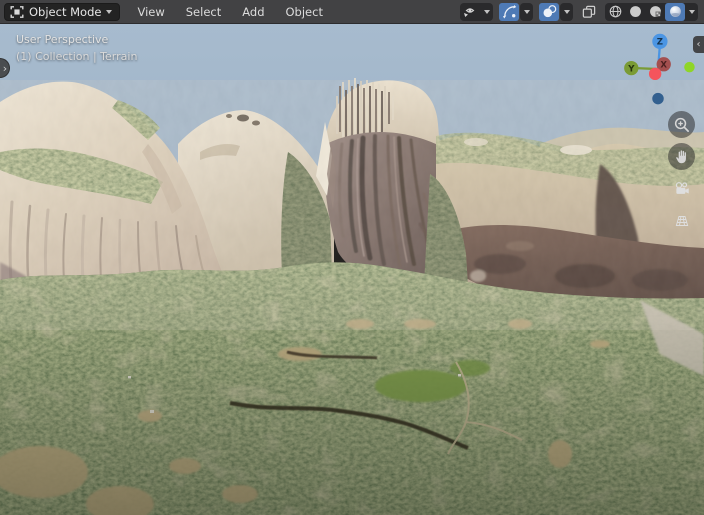 The width and height of the screenshot is (704, 515). I want to click on orthographic-toggle-button, so click(681, 220).